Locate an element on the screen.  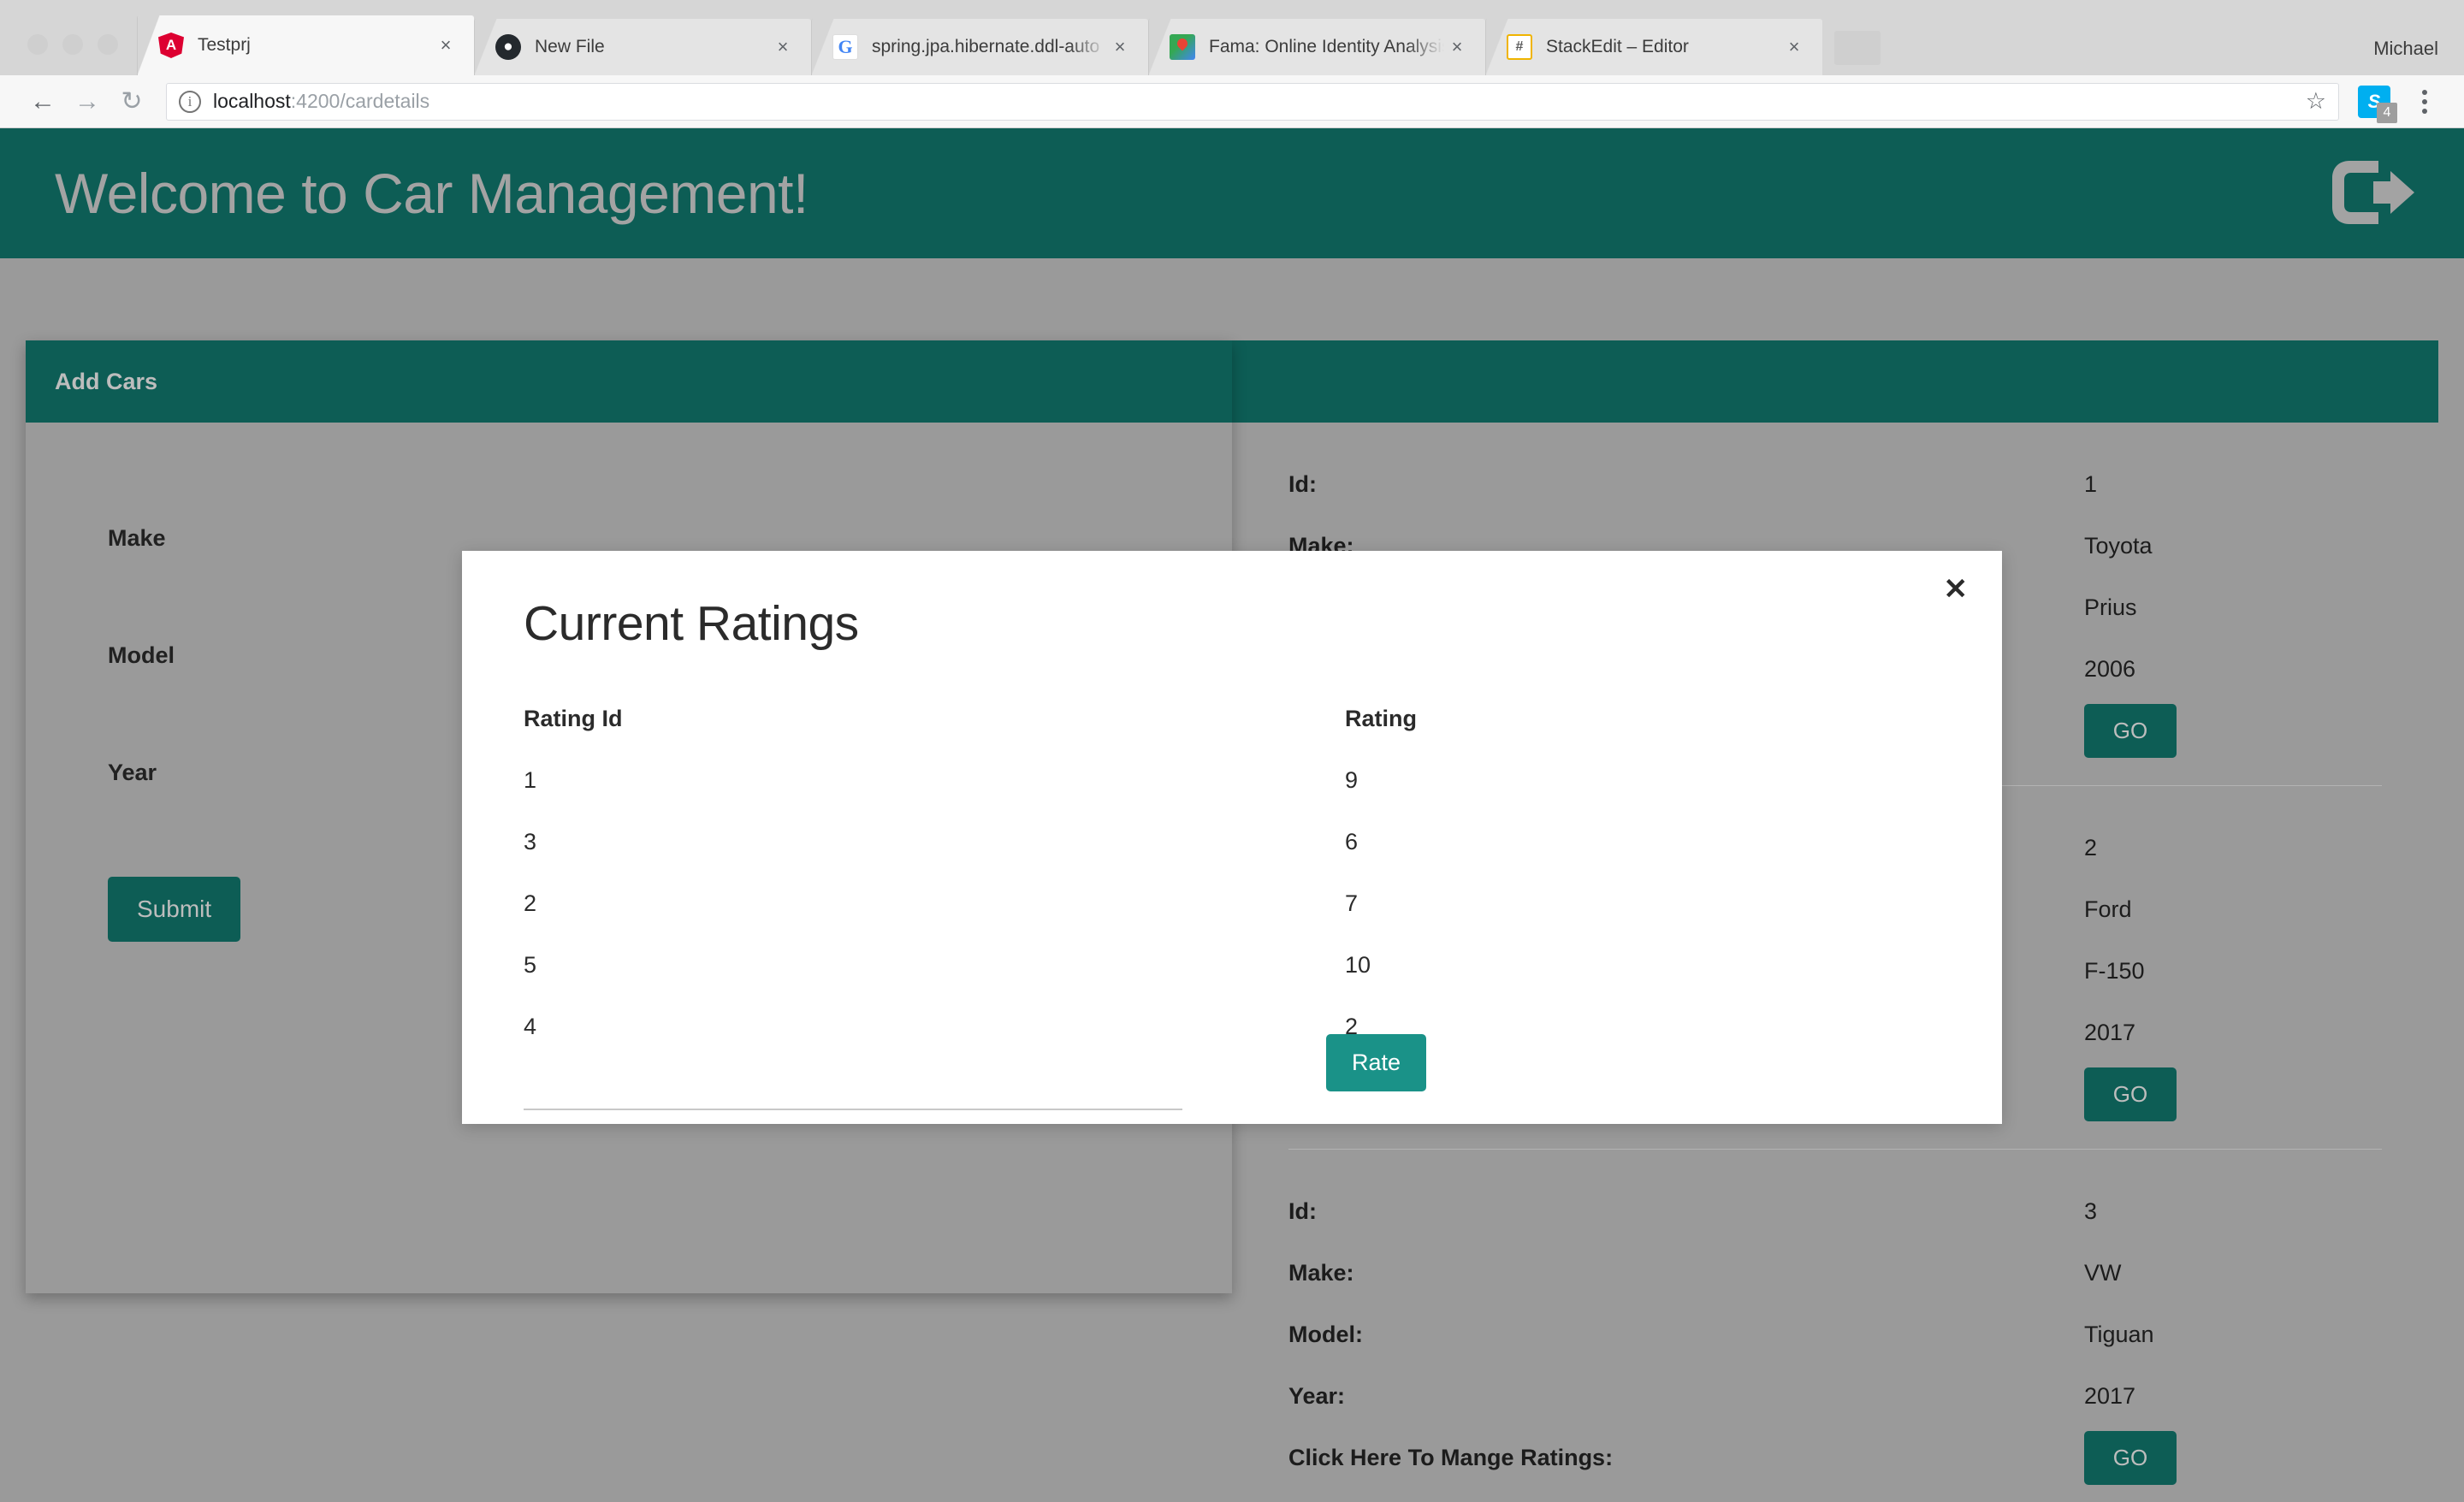
browser-tab-stackedit: # StackEdit – Editor × is located at coordinates (1653, 47).